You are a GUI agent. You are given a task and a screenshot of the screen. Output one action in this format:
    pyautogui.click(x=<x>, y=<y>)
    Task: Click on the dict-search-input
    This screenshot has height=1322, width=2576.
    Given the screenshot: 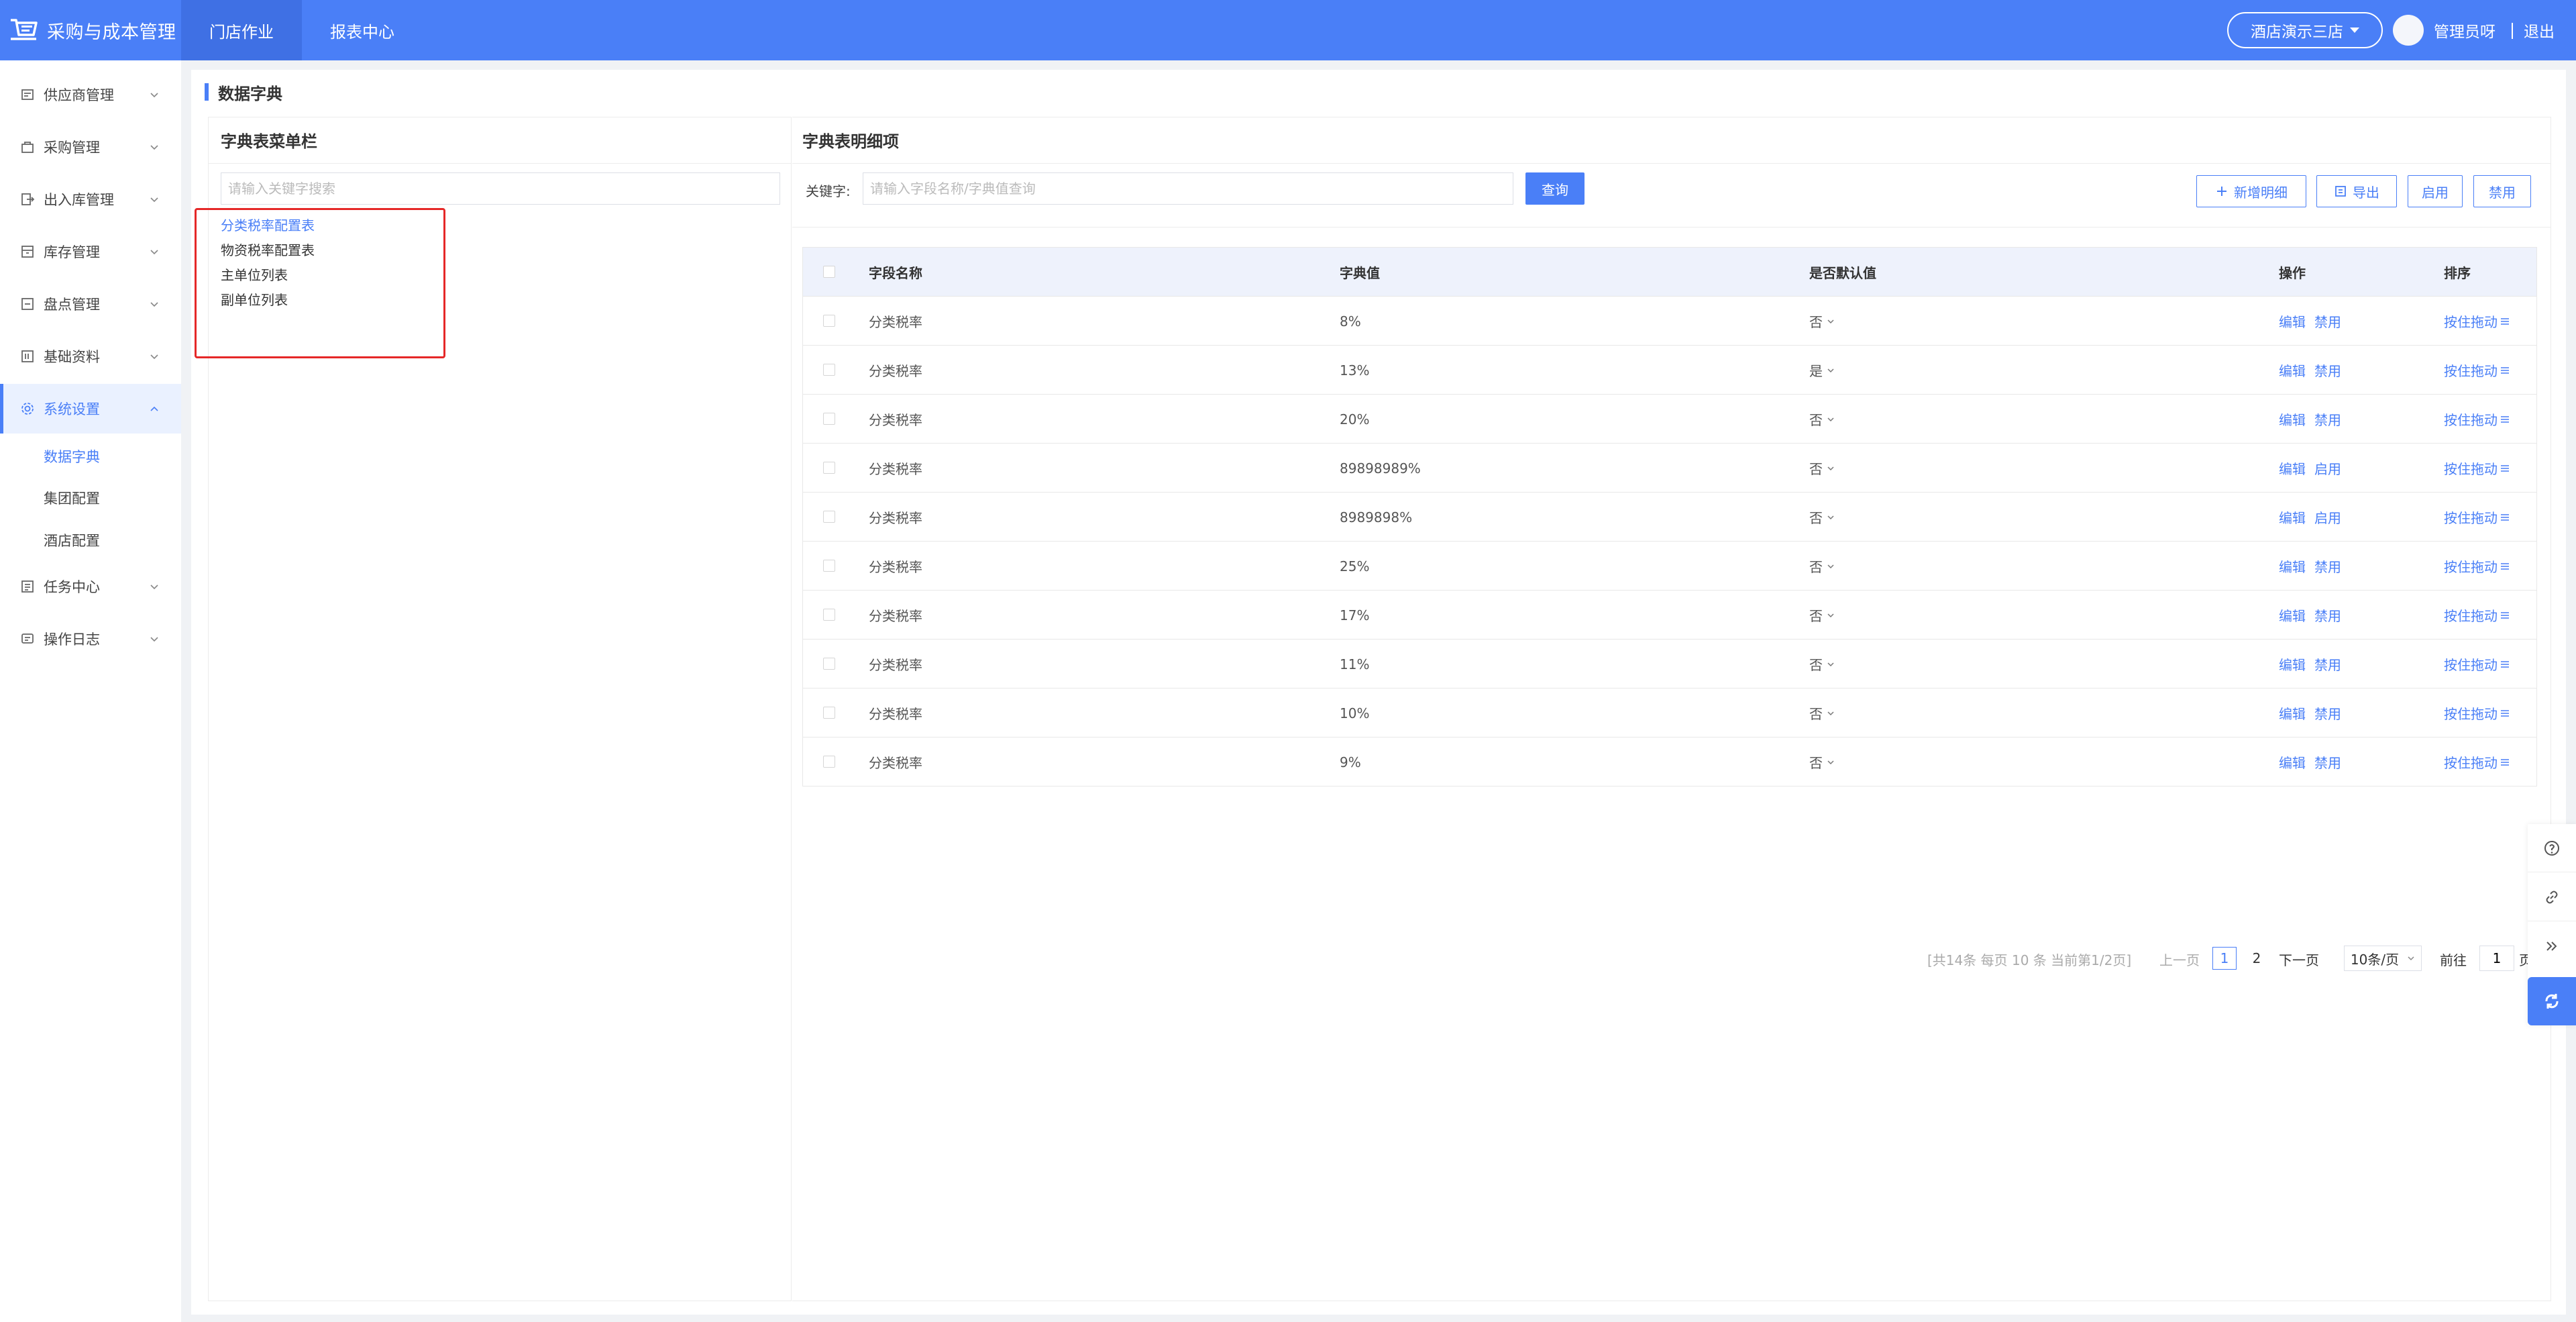 What is the action you would take?
    pyautogui.click(x=500, y=188)
    